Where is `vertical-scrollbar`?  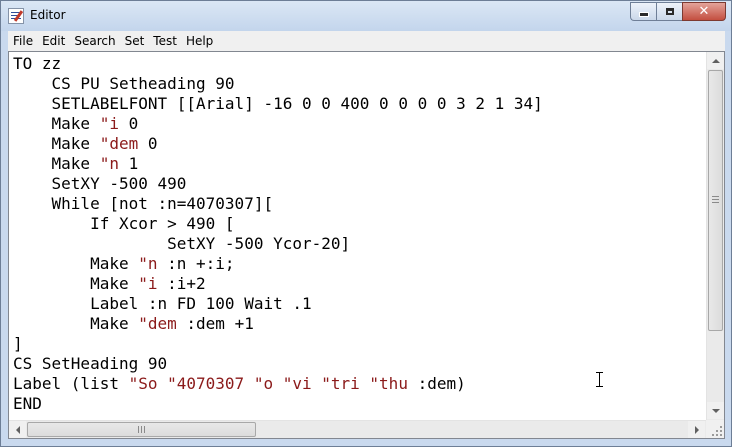 vertical-scrollbar is located at coordinates (715, 236).